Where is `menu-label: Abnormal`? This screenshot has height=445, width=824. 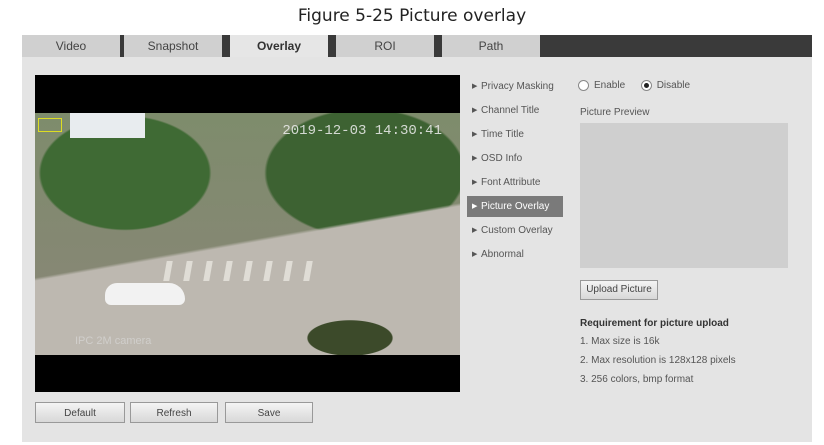 menu-label: Abnormal is located at coordinates (502, 254).